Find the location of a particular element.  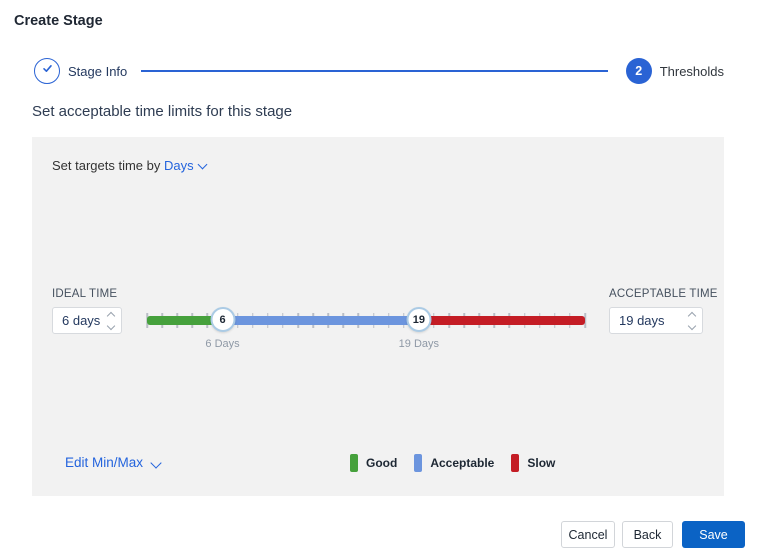

ideal-handle-caption: 6 Days is located at coordinates (222, 344).